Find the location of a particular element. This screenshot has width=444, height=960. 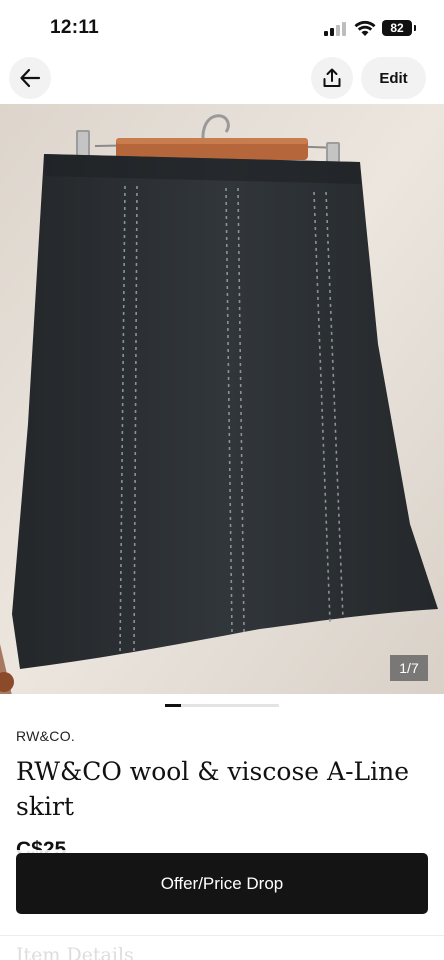

battery-icon: 82 is located at coordinates (399, 28).